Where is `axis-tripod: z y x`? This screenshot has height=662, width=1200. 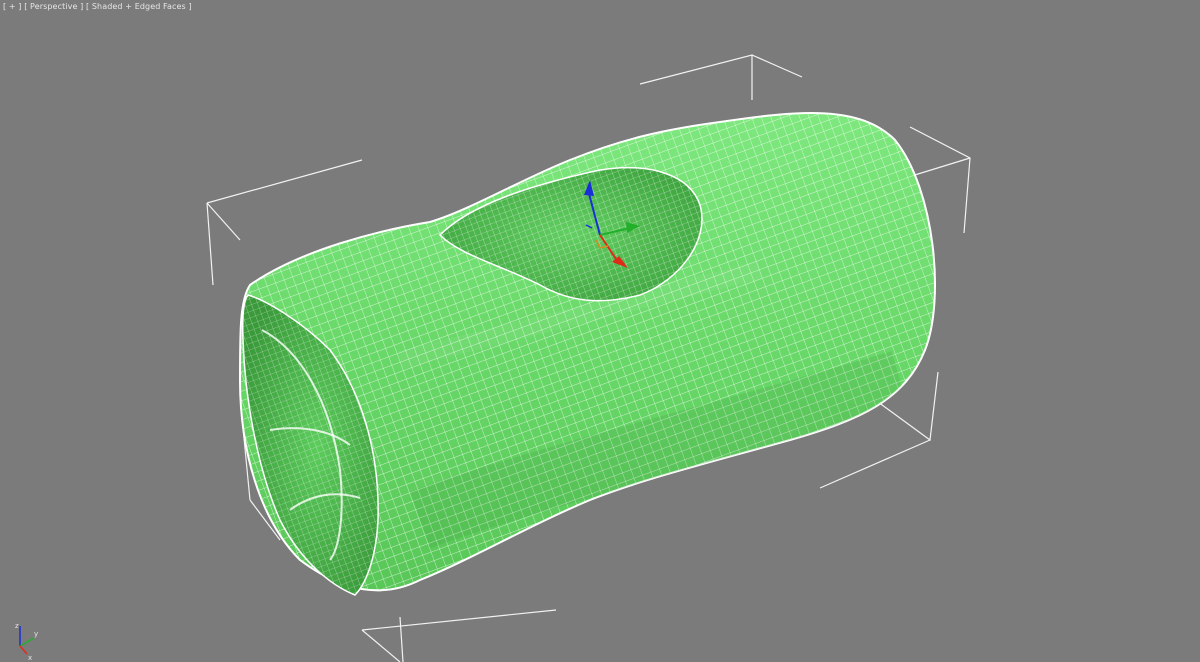
axis-tripod: z y x is located at coordinates (26, 642).